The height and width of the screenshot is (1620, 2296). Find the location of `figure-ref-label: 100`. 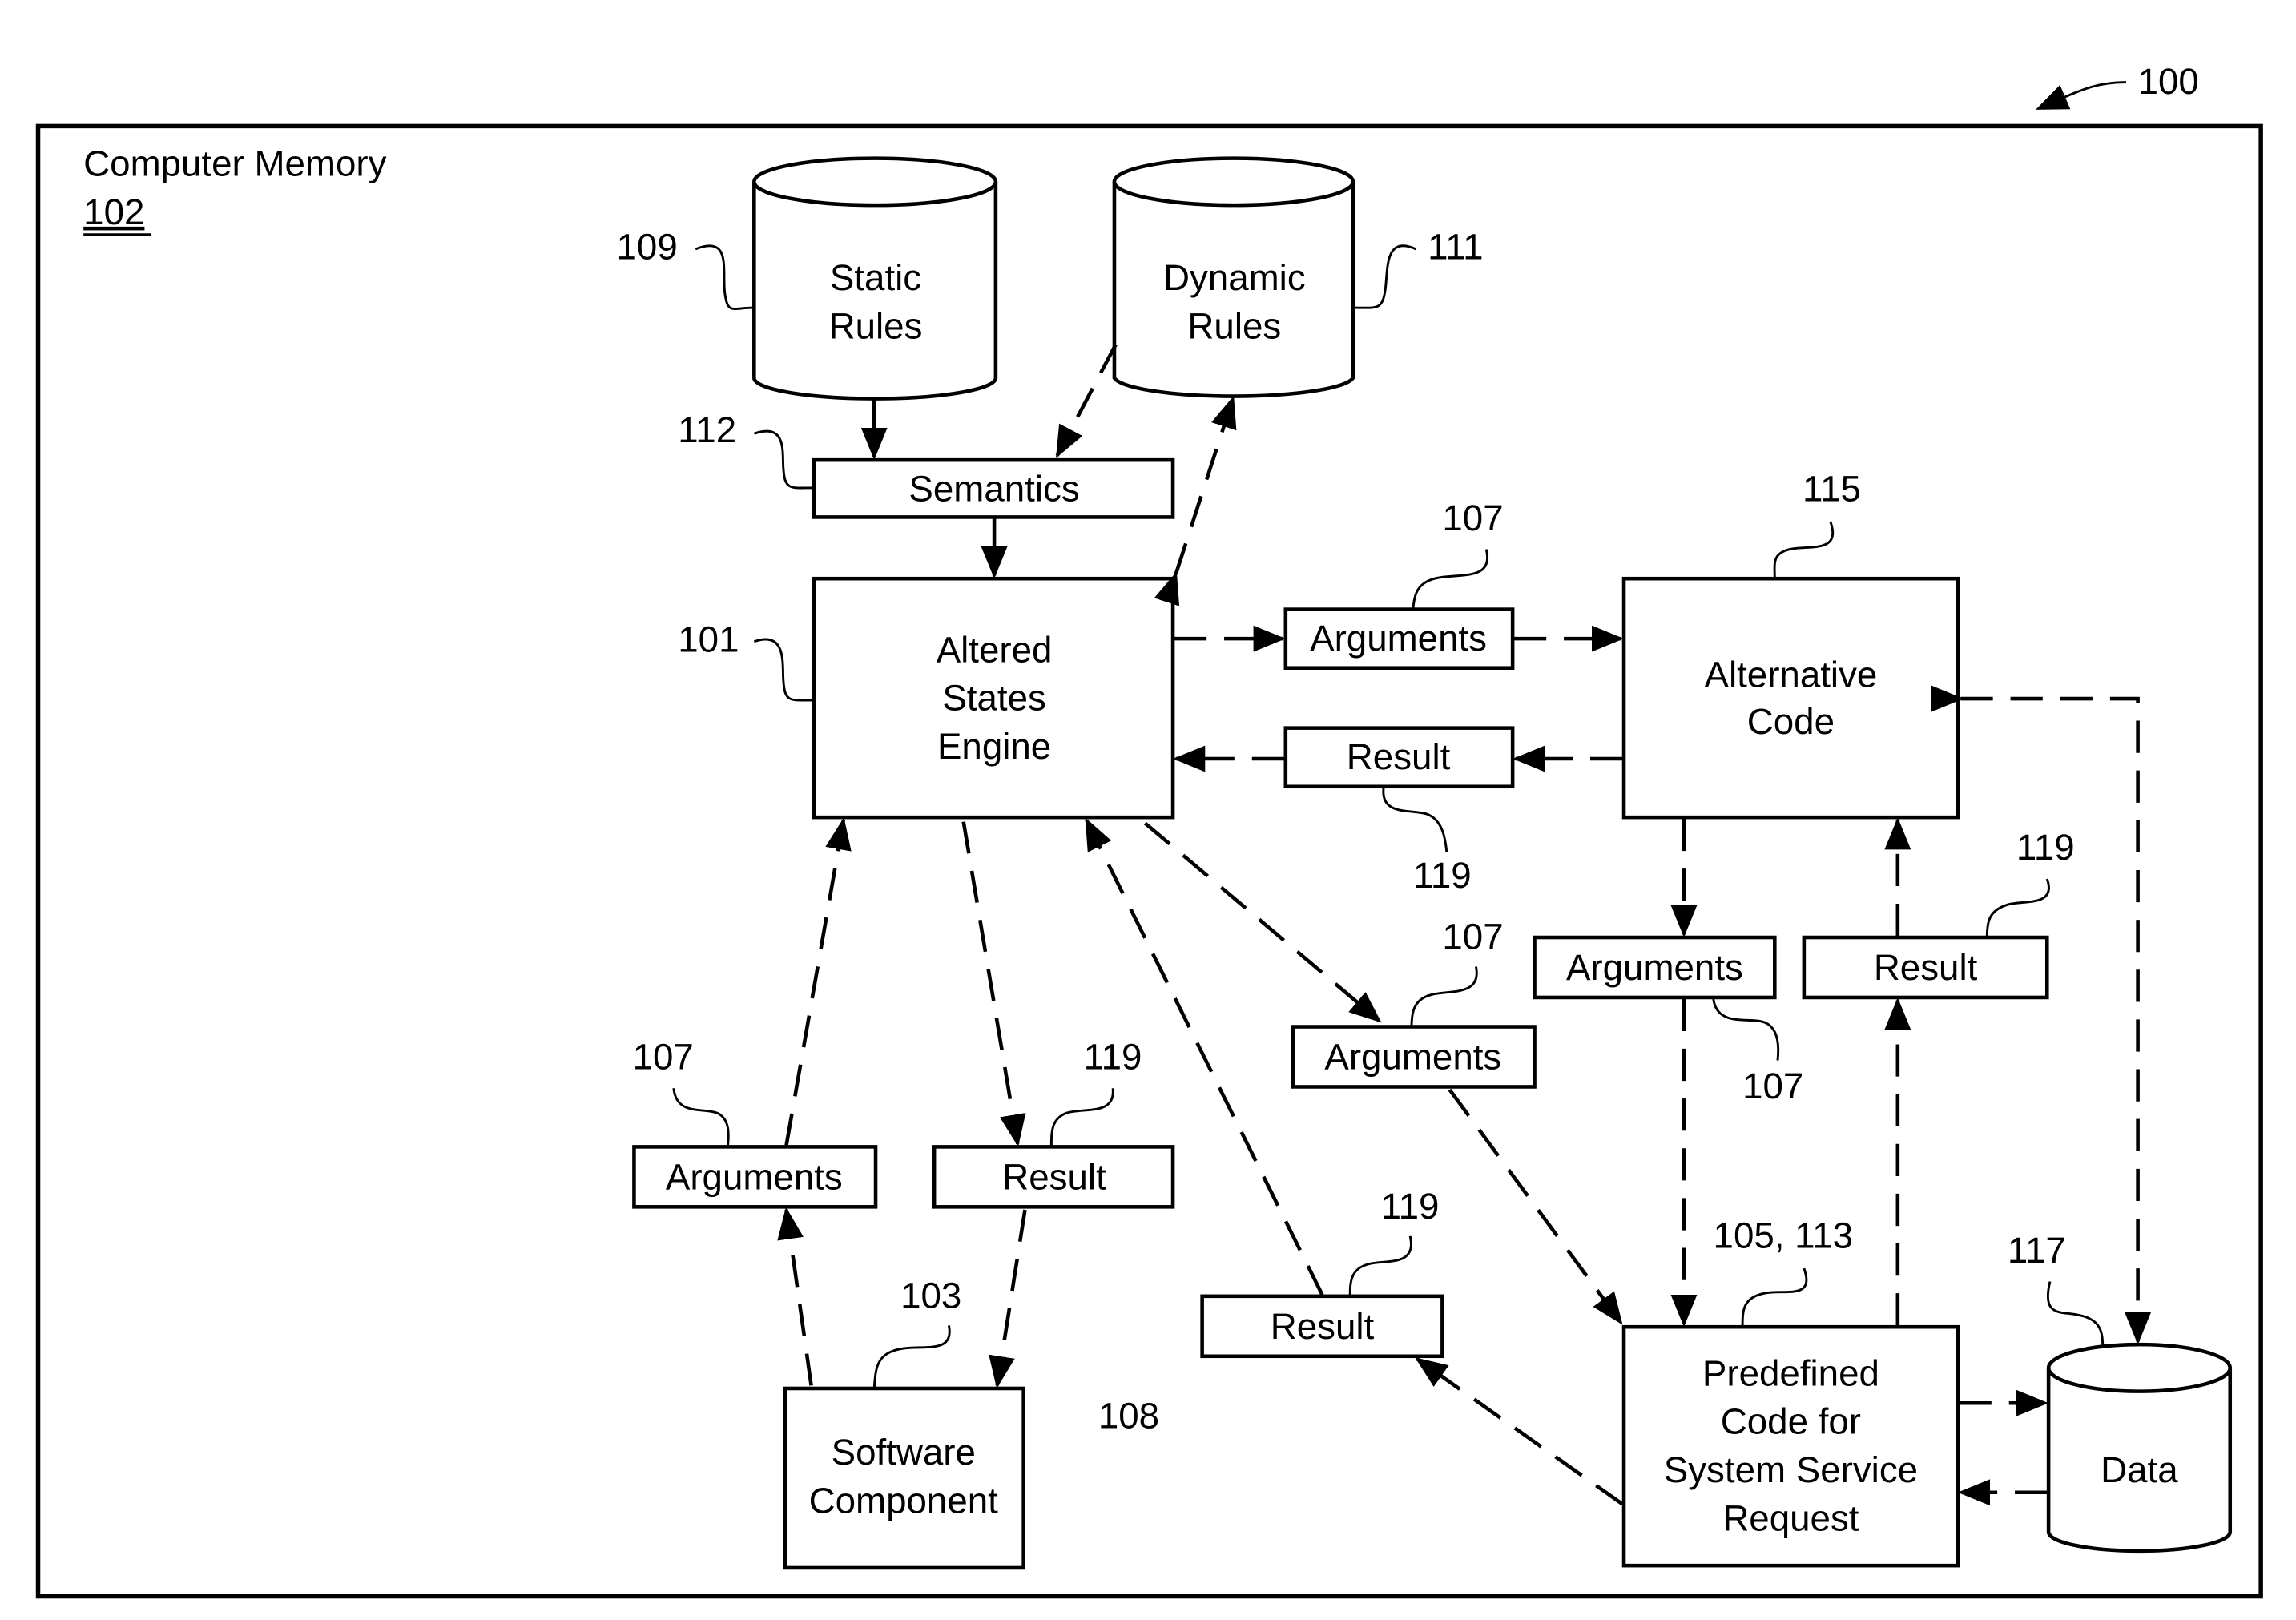

figure-ref-label: 100 is located at coordinates (2168, 82).